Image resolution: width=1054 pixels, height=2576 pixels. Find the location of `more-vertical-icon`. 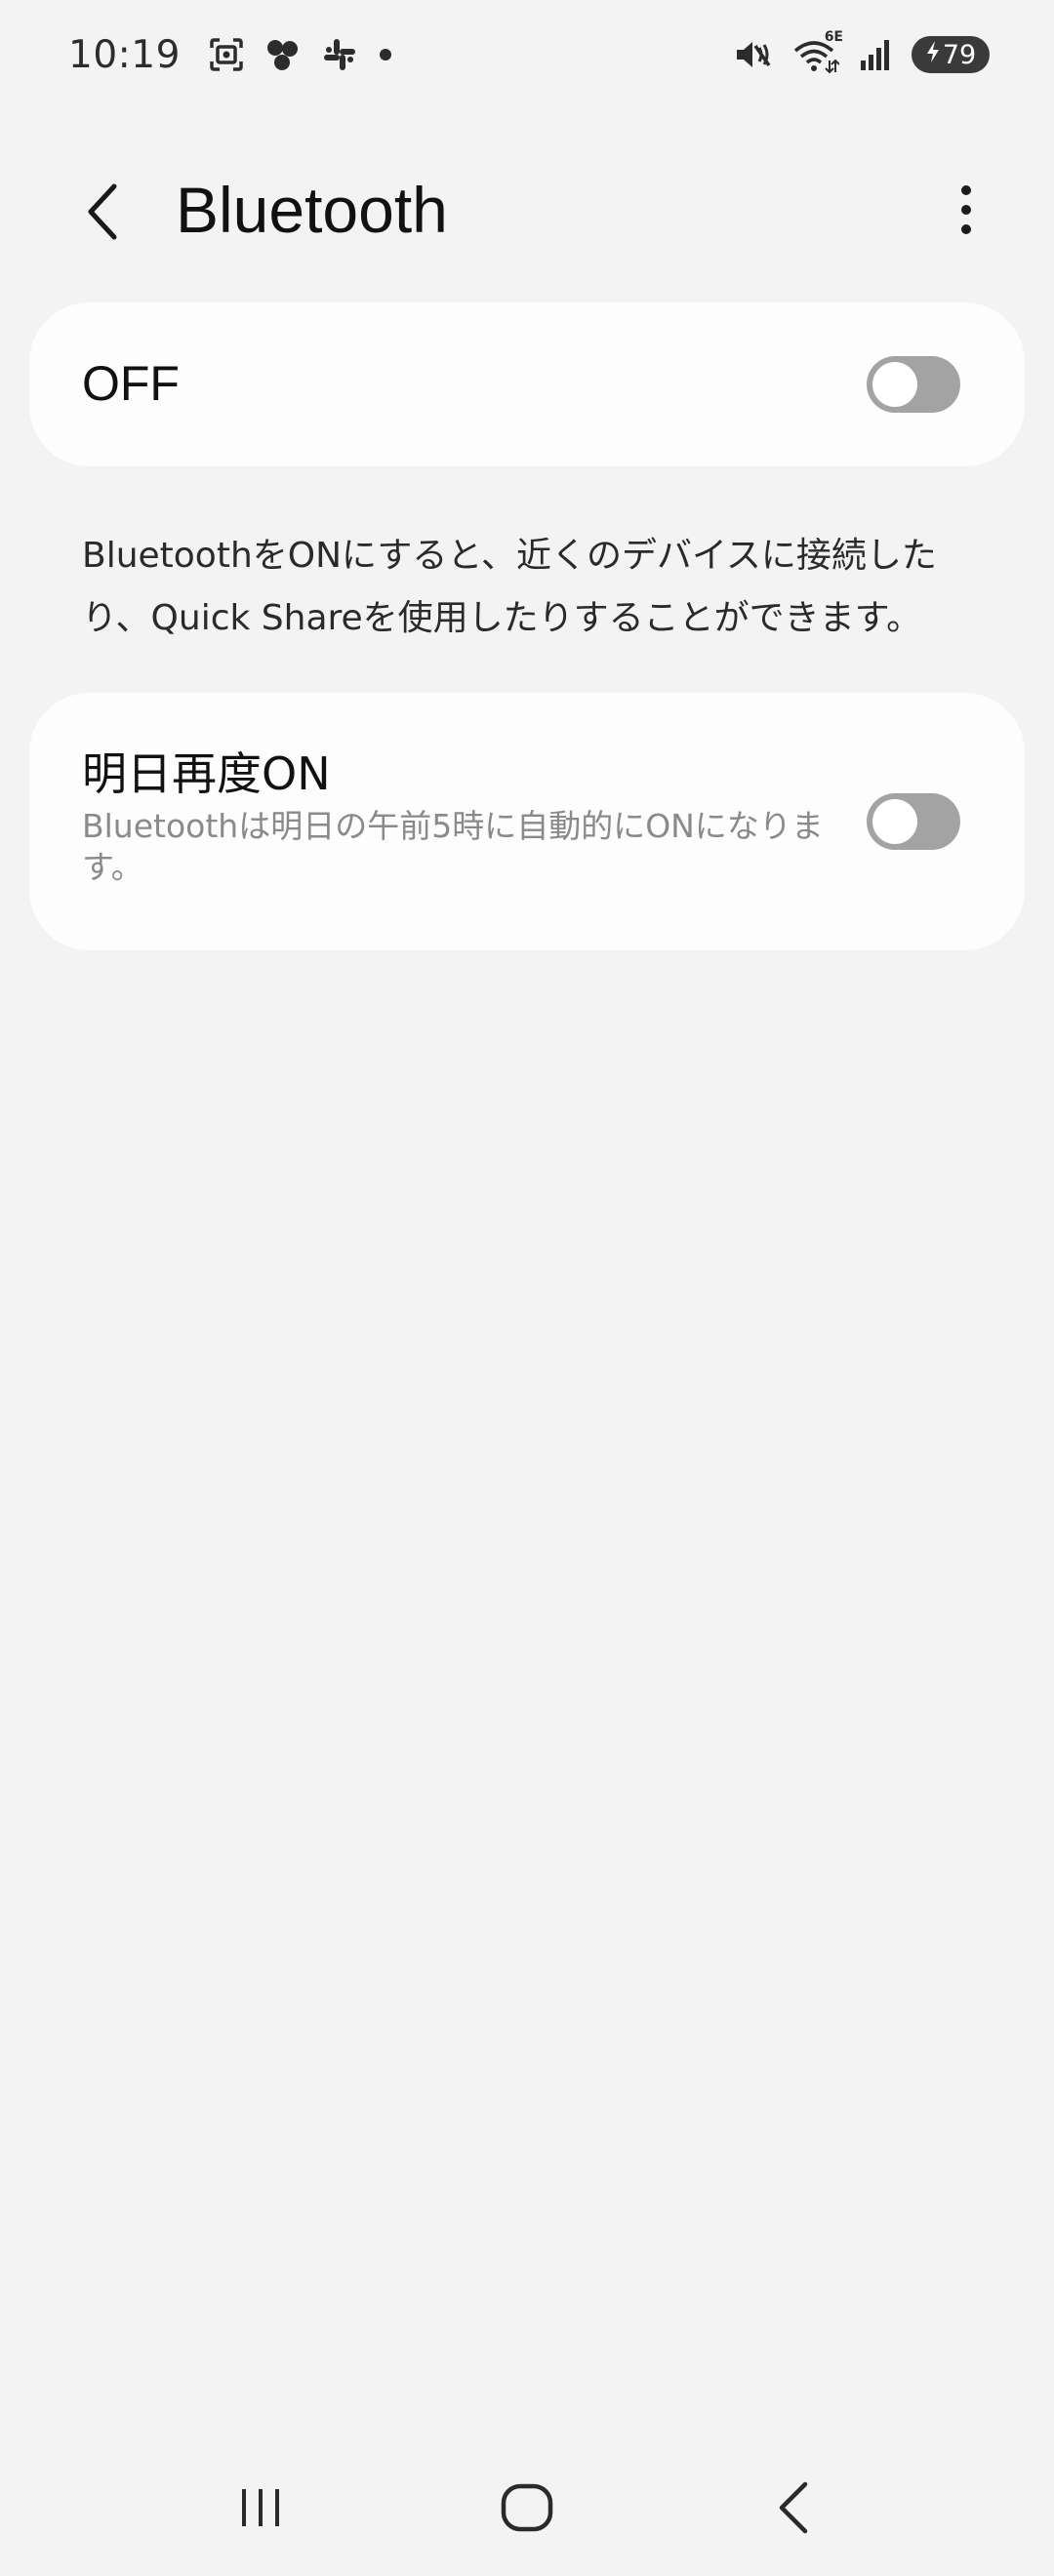

more-vertical-icon is located at coordinates (966, 209).